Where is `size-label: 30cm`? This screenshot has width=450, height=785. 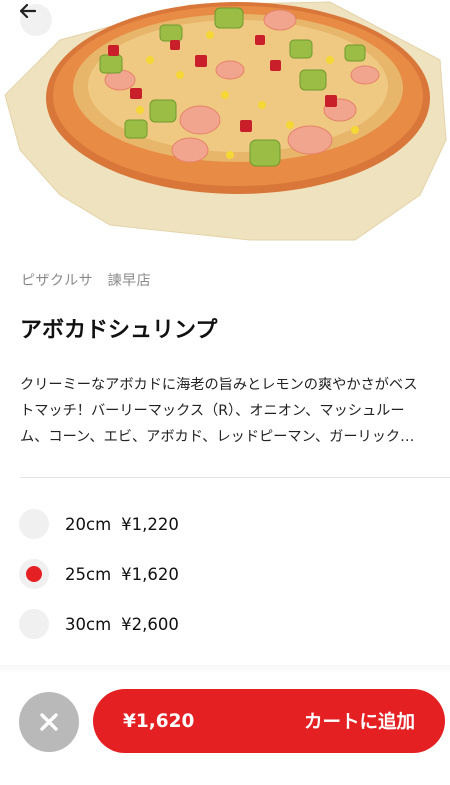 size-label: 30cm is located at coordinates (88, 624).